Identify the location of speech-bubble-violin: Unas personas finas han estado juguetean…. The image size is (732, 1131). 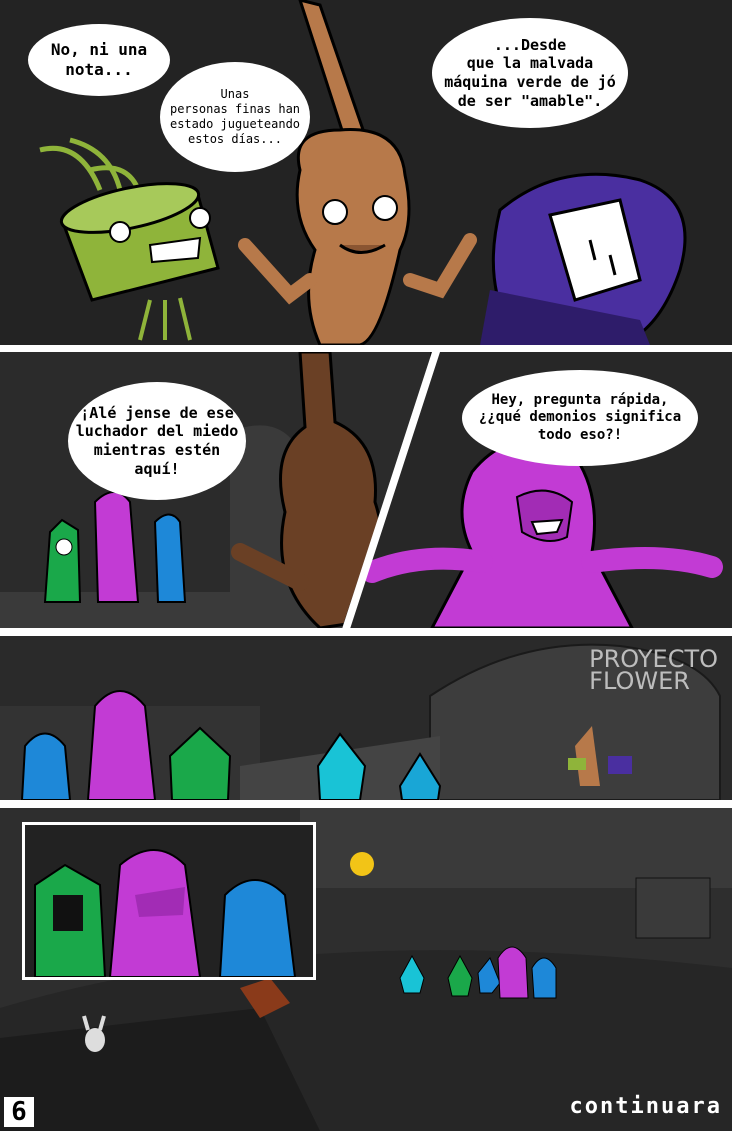
(235, 117).